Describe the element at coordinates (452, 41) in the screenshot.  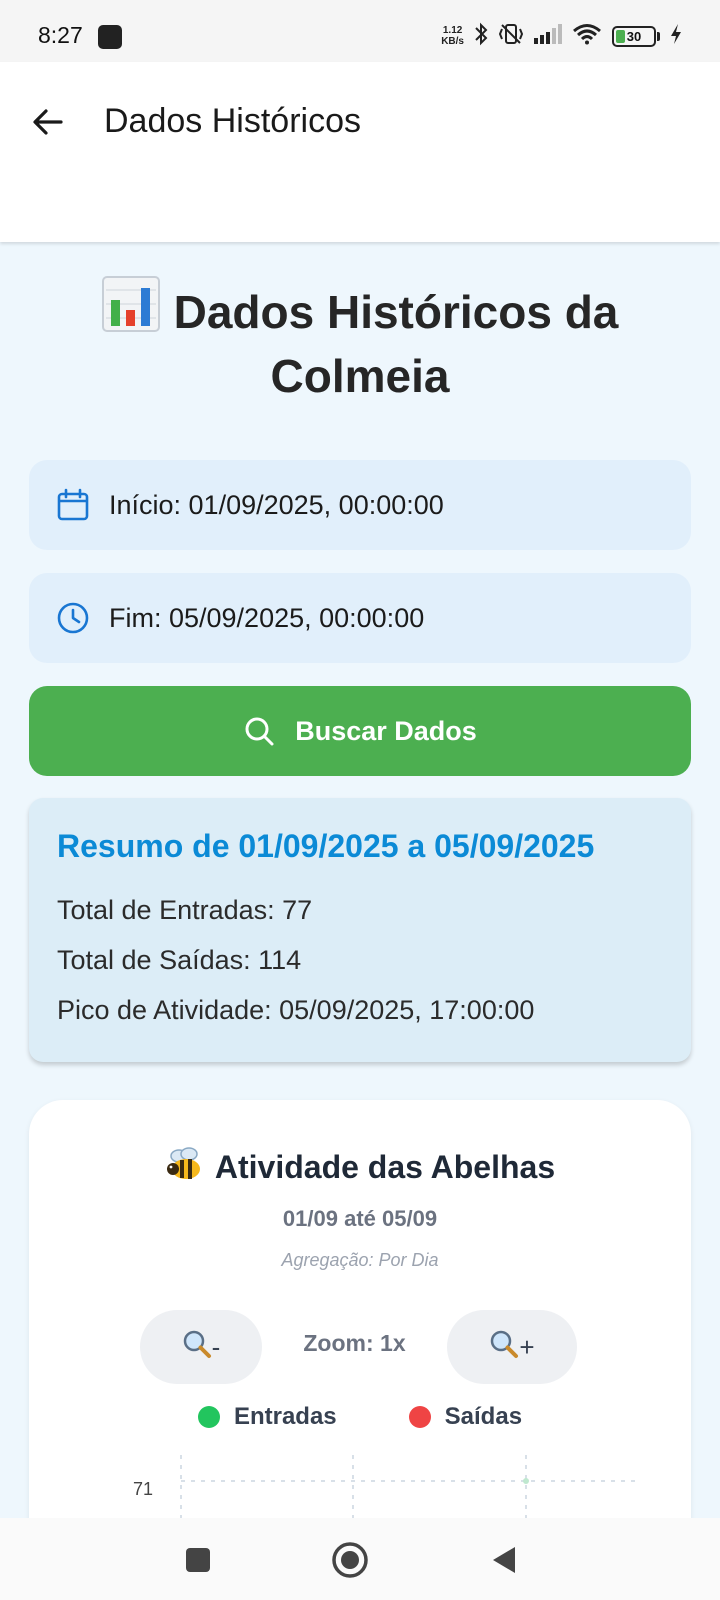
I see `network-speed-unit: KB/s` at that location.